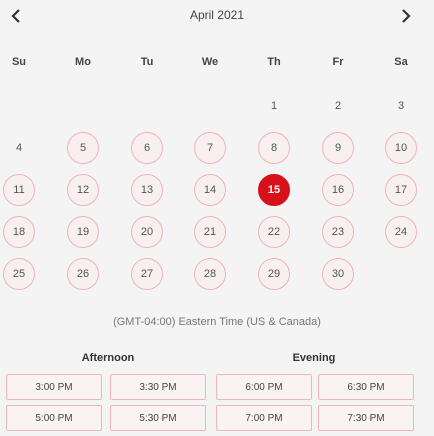  I want to click on time-slot-button: 6:30 PM, so click(366, 387).